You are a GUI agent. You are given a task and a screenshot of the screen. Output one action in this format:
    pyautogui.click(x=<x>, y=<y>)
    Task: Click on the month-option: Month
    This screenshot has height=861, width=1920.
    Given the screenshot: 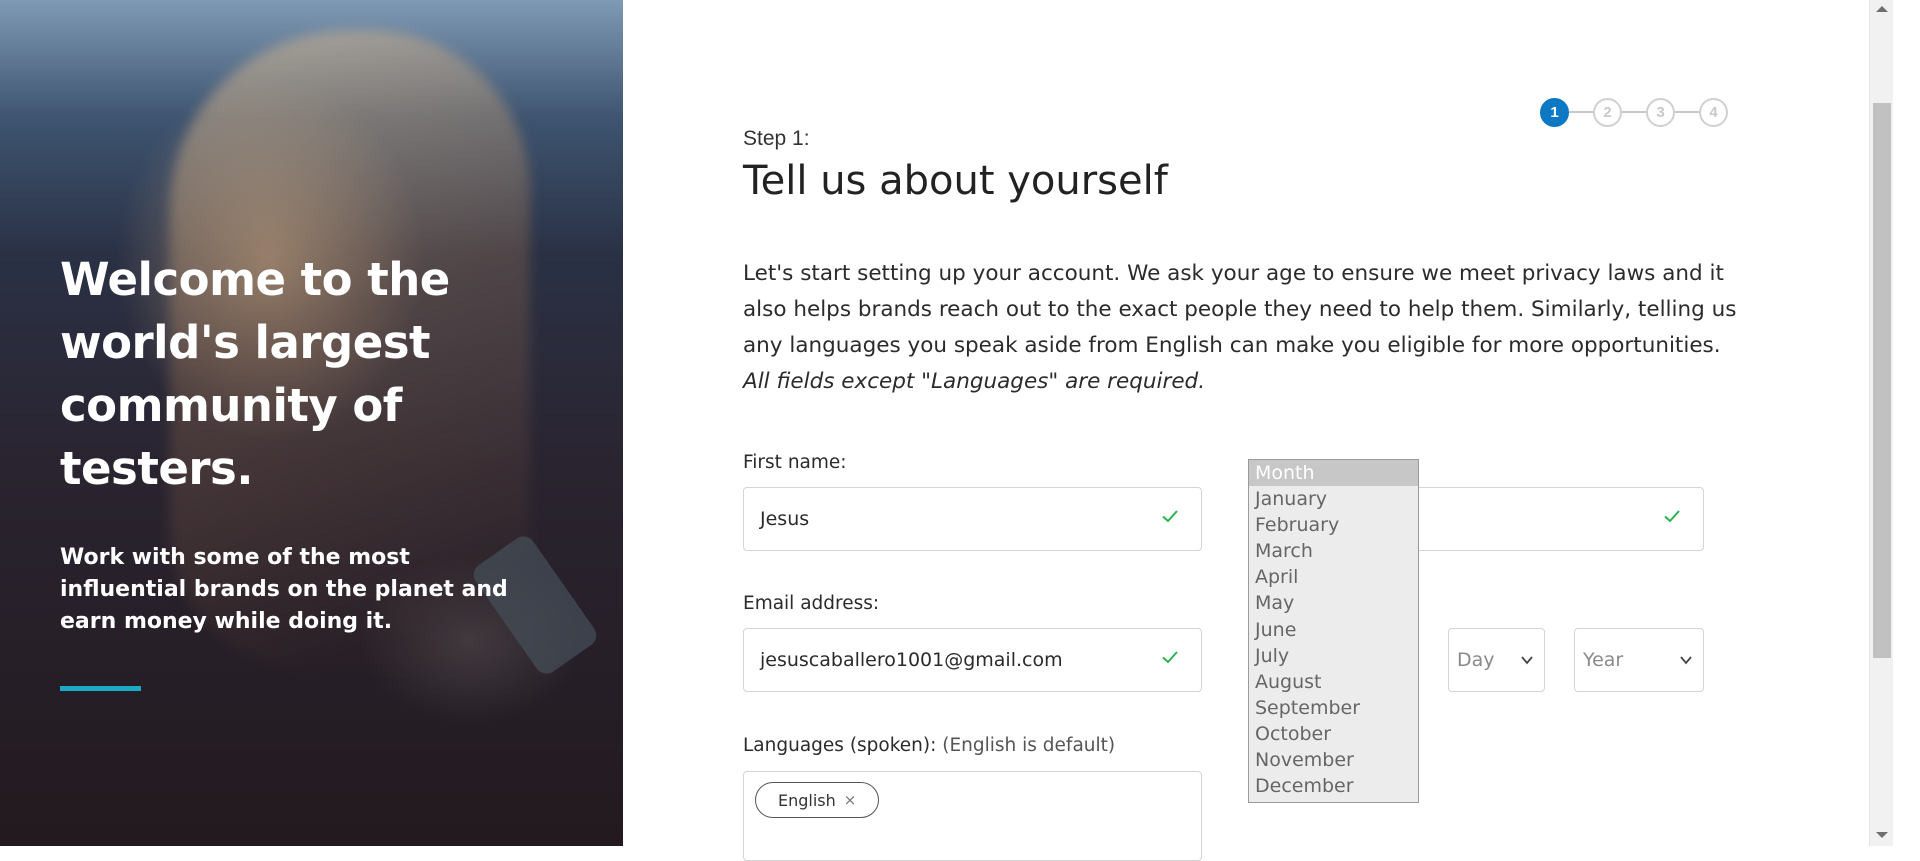 What is the action you would take?
    pyautogui.click(x=1333, y=473)
    